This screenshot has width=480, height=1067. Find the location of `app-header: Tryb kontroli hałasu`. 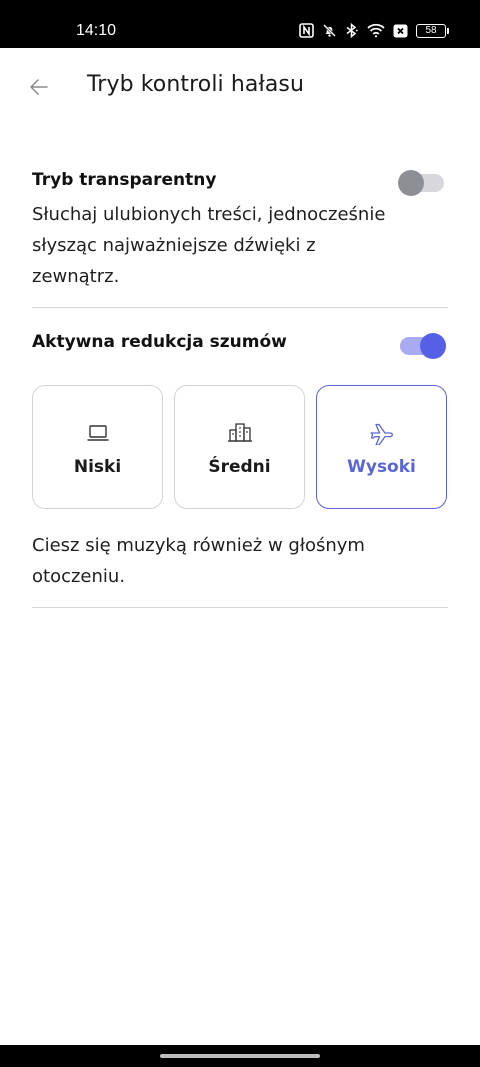

app-header: Tryb kontroli hałasu is located at coordinates (240, 88).